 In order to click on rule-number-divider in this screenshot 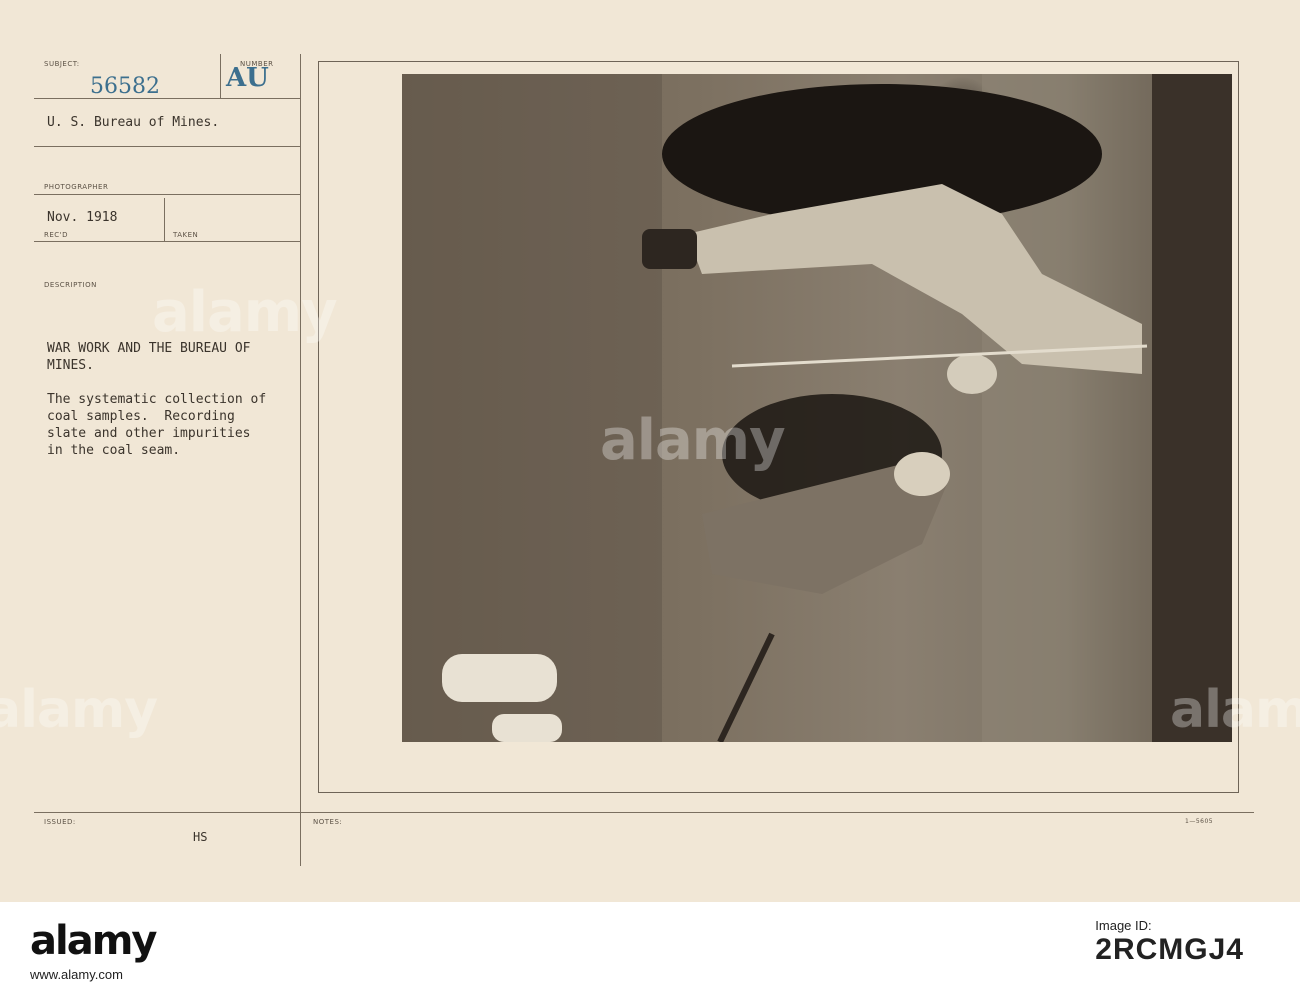, I will do `click(220, 76)`.